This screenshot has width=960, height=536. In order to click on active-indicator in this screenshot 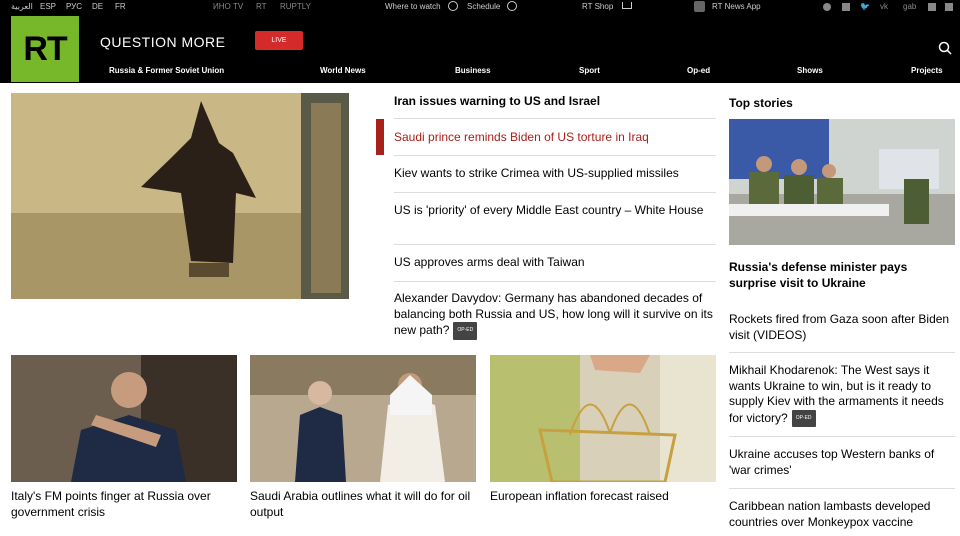, I will do `click(380, 137)`.